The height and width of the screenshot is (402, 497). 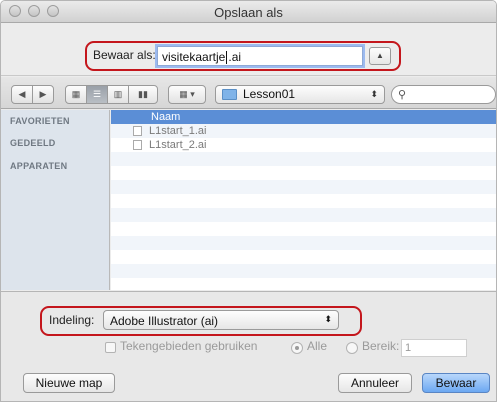 What do you see at coordinates (178, 131) in the screenshot?
I see `file-name: L1start_1.ai` at bounding box center [178, 131].